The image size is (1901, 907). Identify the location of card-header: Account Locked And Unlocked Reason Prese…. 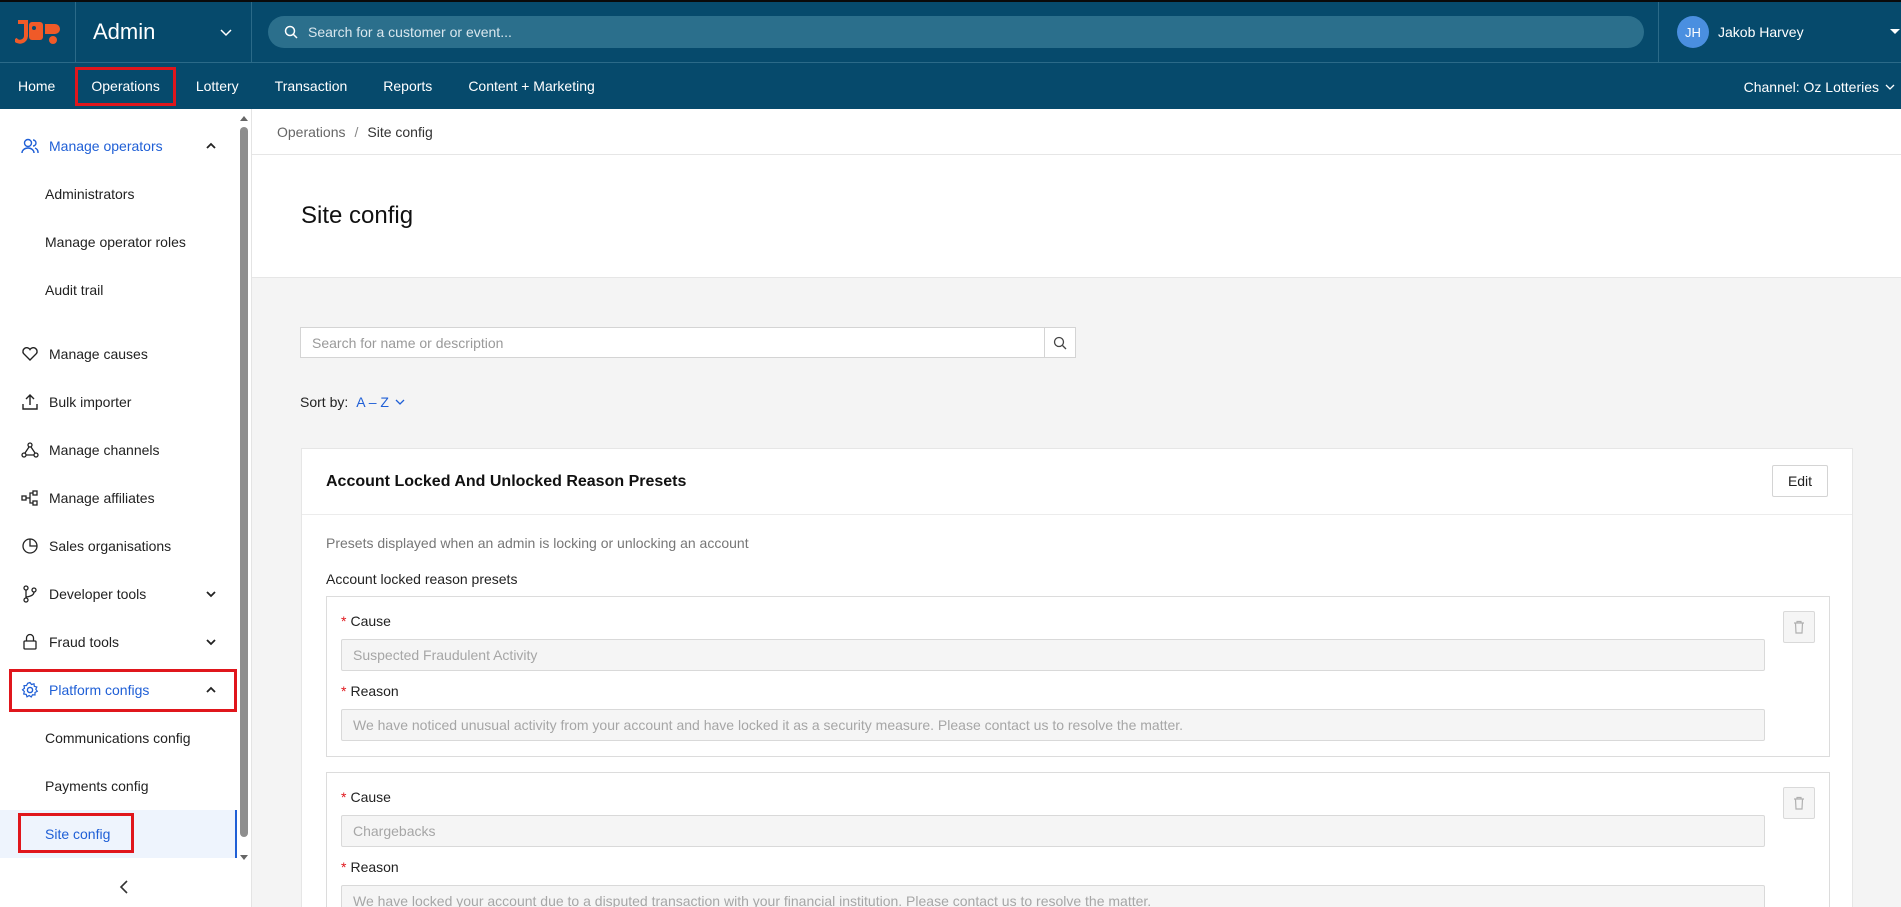
(1077, 482).